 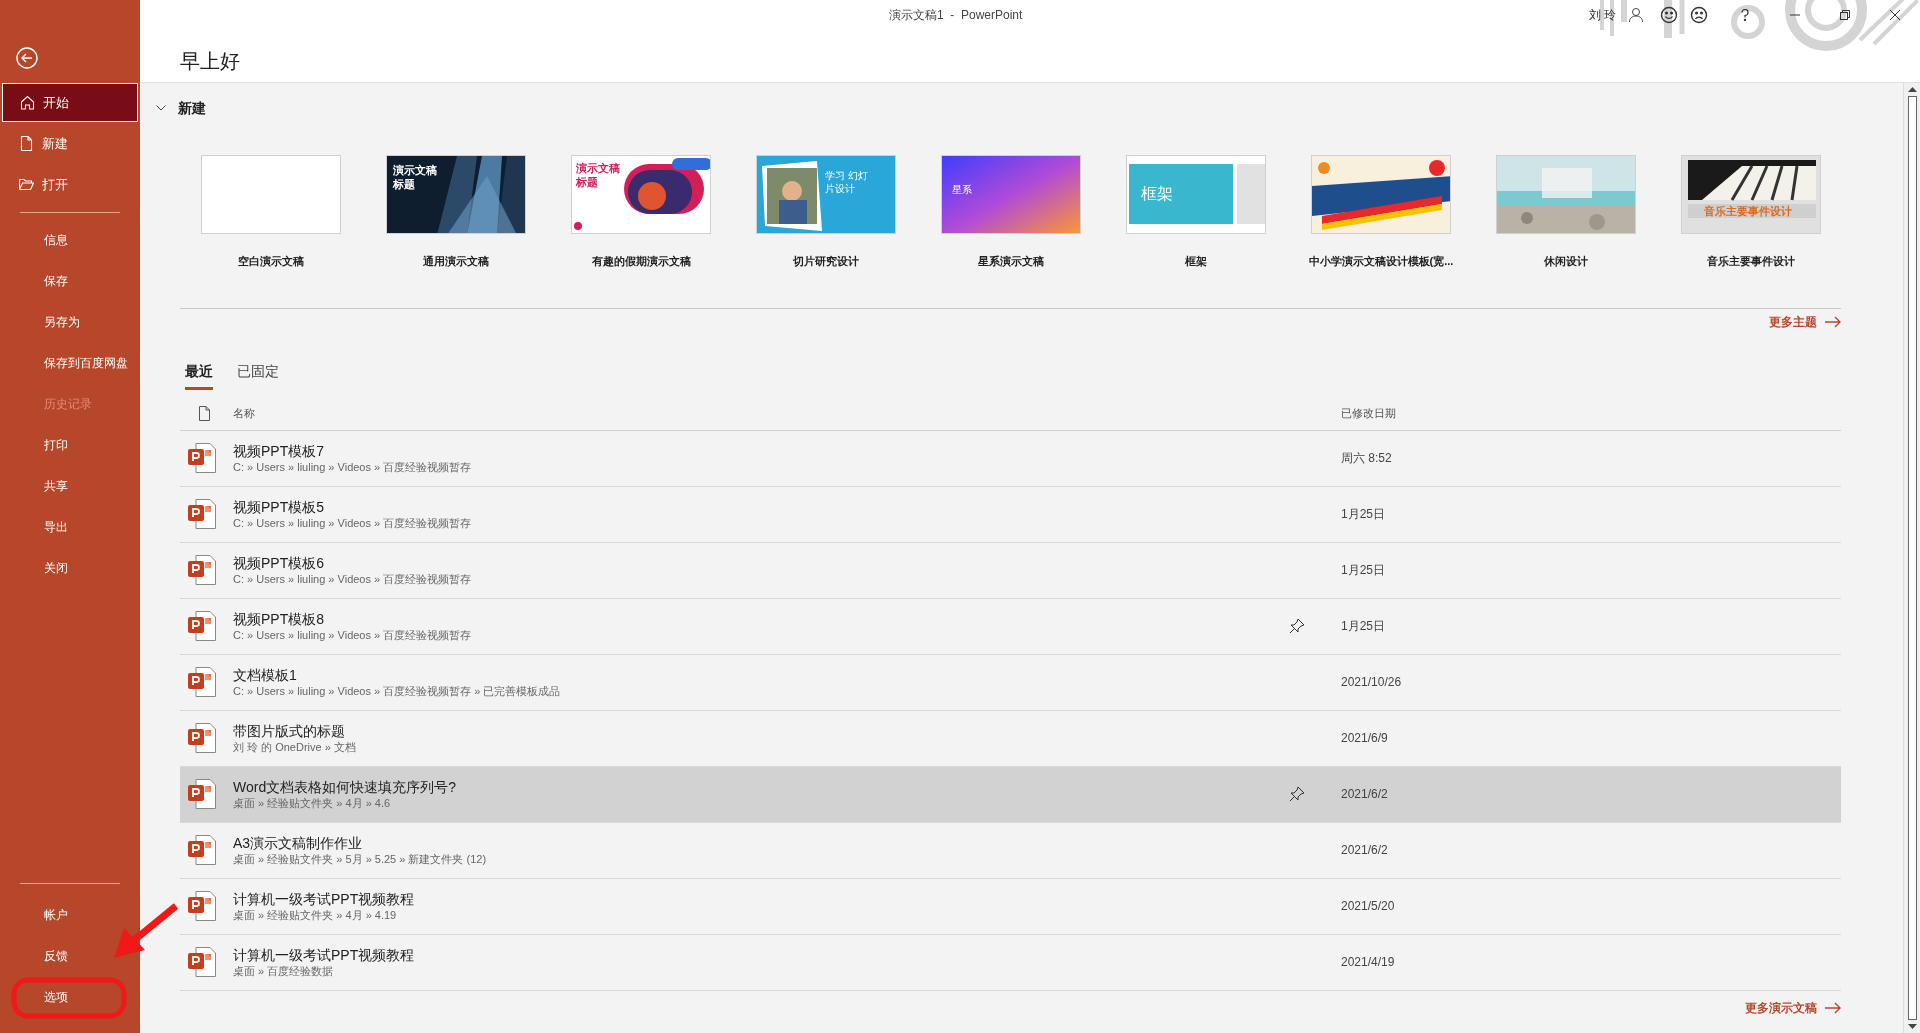 I want to click on modified-date: 2021/10/26, so click(x=1371, y=682).